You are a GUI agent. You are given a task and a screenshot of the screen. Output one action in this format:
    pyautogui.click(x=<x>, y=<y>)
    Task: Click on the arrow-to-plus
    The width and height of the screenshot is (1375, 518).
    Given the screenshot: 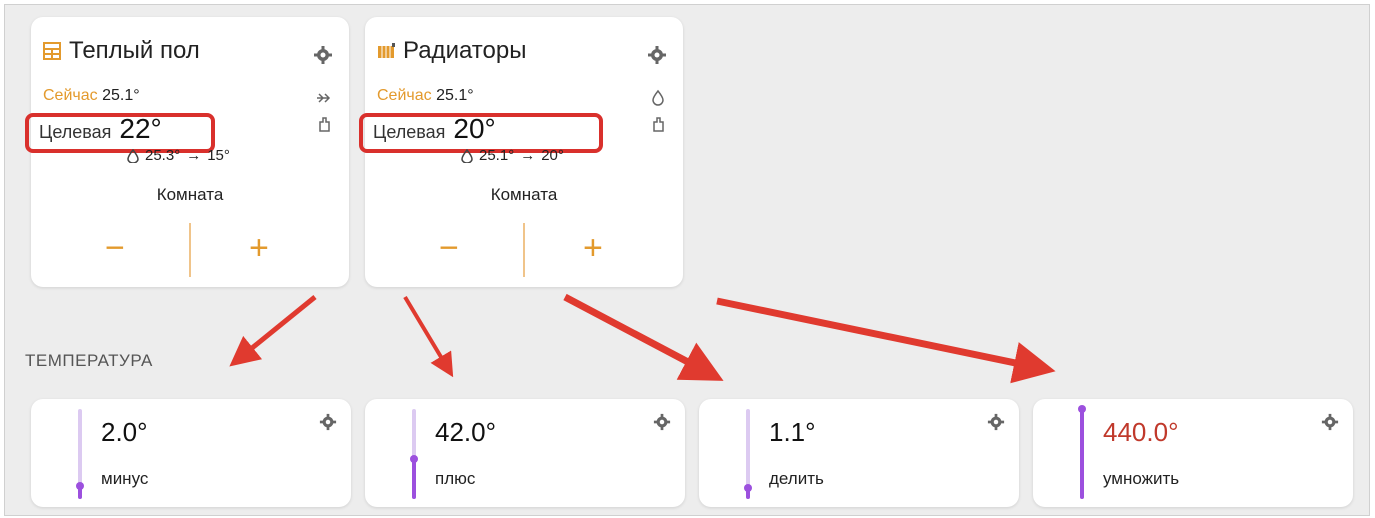 What is the action you would take?
    pyautogui.click(x=428, y=336)
    